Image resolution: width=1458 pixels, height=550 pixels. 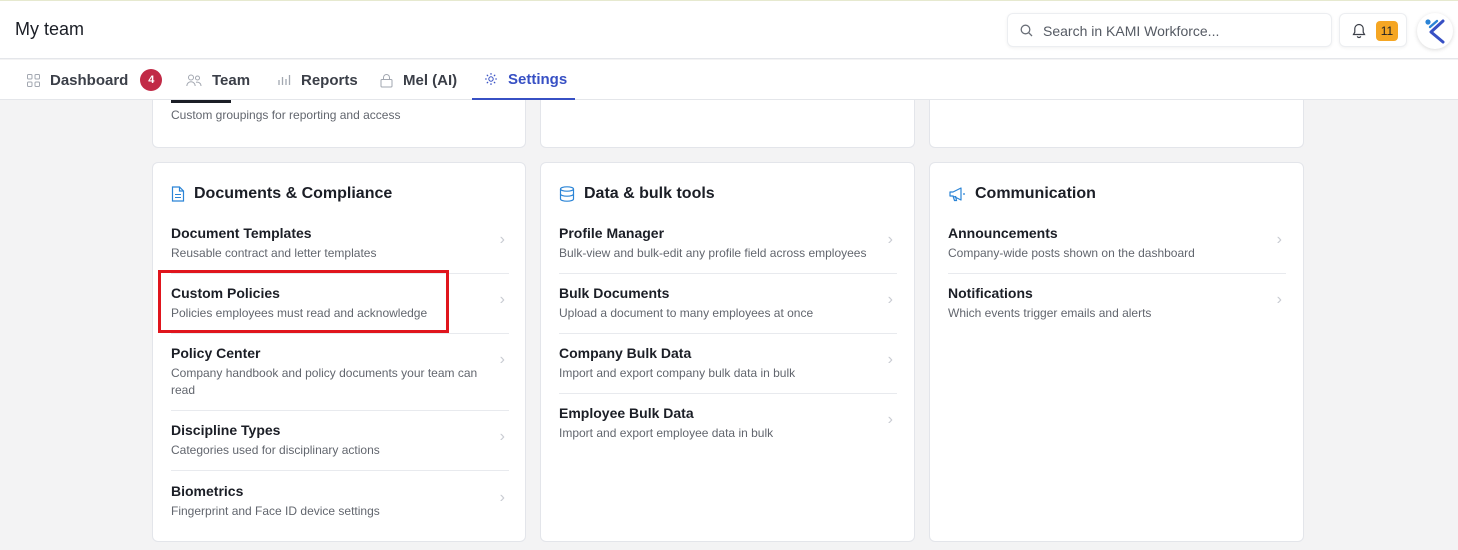 I want to click on item-name: Policy Center, so click(x=216, y=353).